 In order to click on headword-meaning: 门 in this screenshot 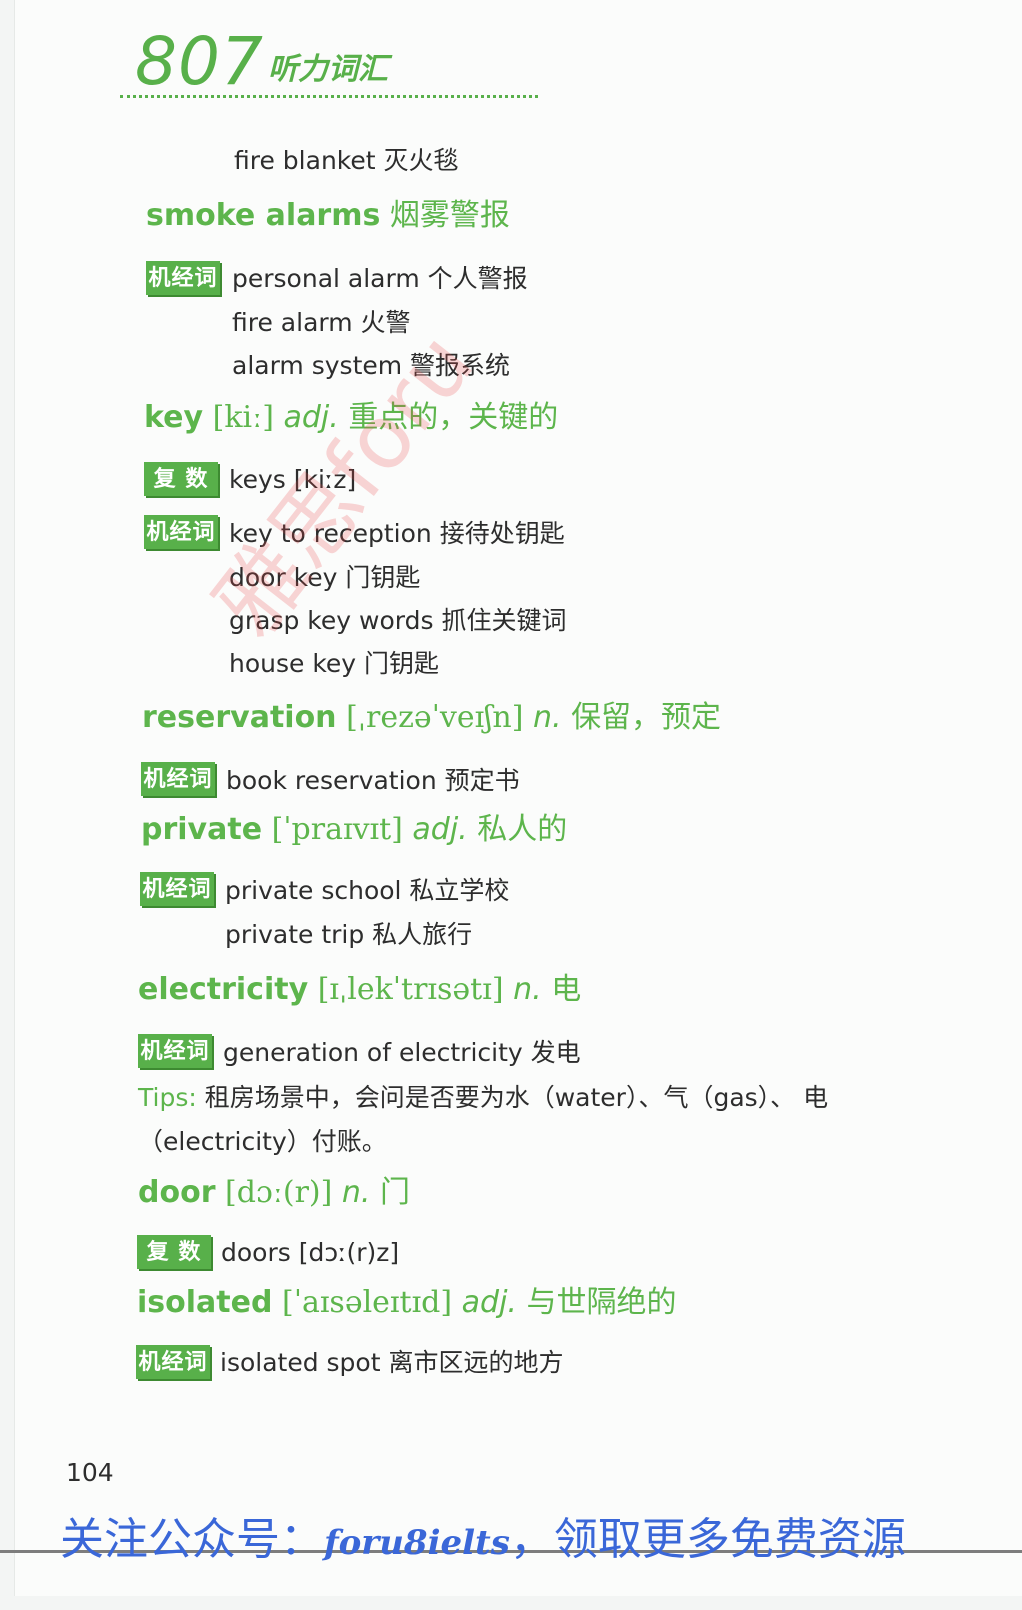, I will do `click(394, 1192)`.